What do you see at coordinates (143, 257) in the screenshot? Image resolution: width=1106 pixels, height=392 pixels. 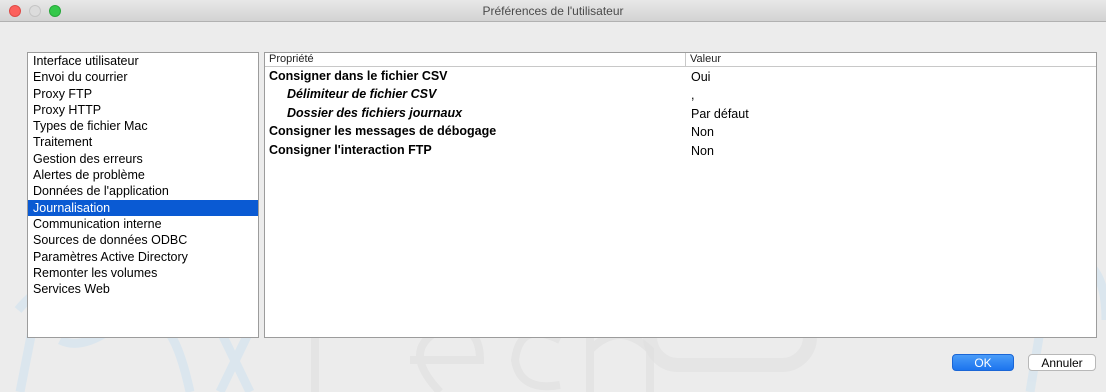 I see `category-item: Paramètres Active Directory` at bounding box center [143, 257].